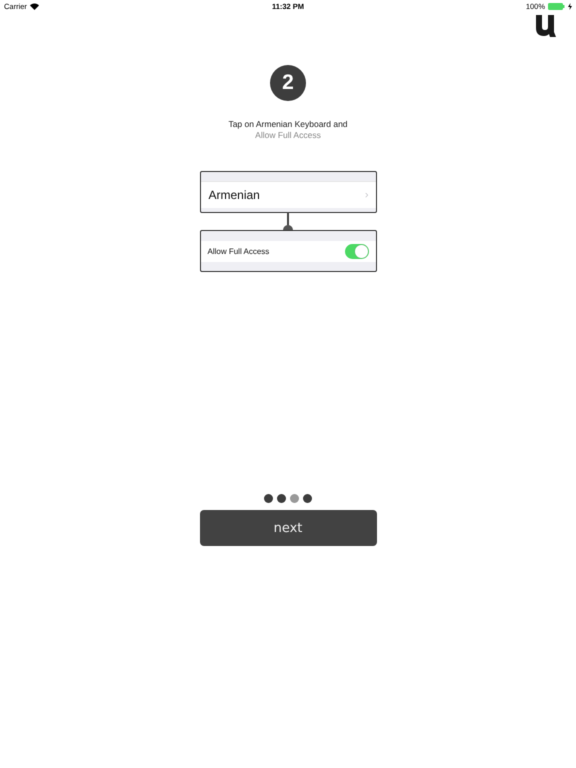 Image resolution: width=576 pixels, height=768 pixels. I want to click on wifi-icon, so click(34, 6).